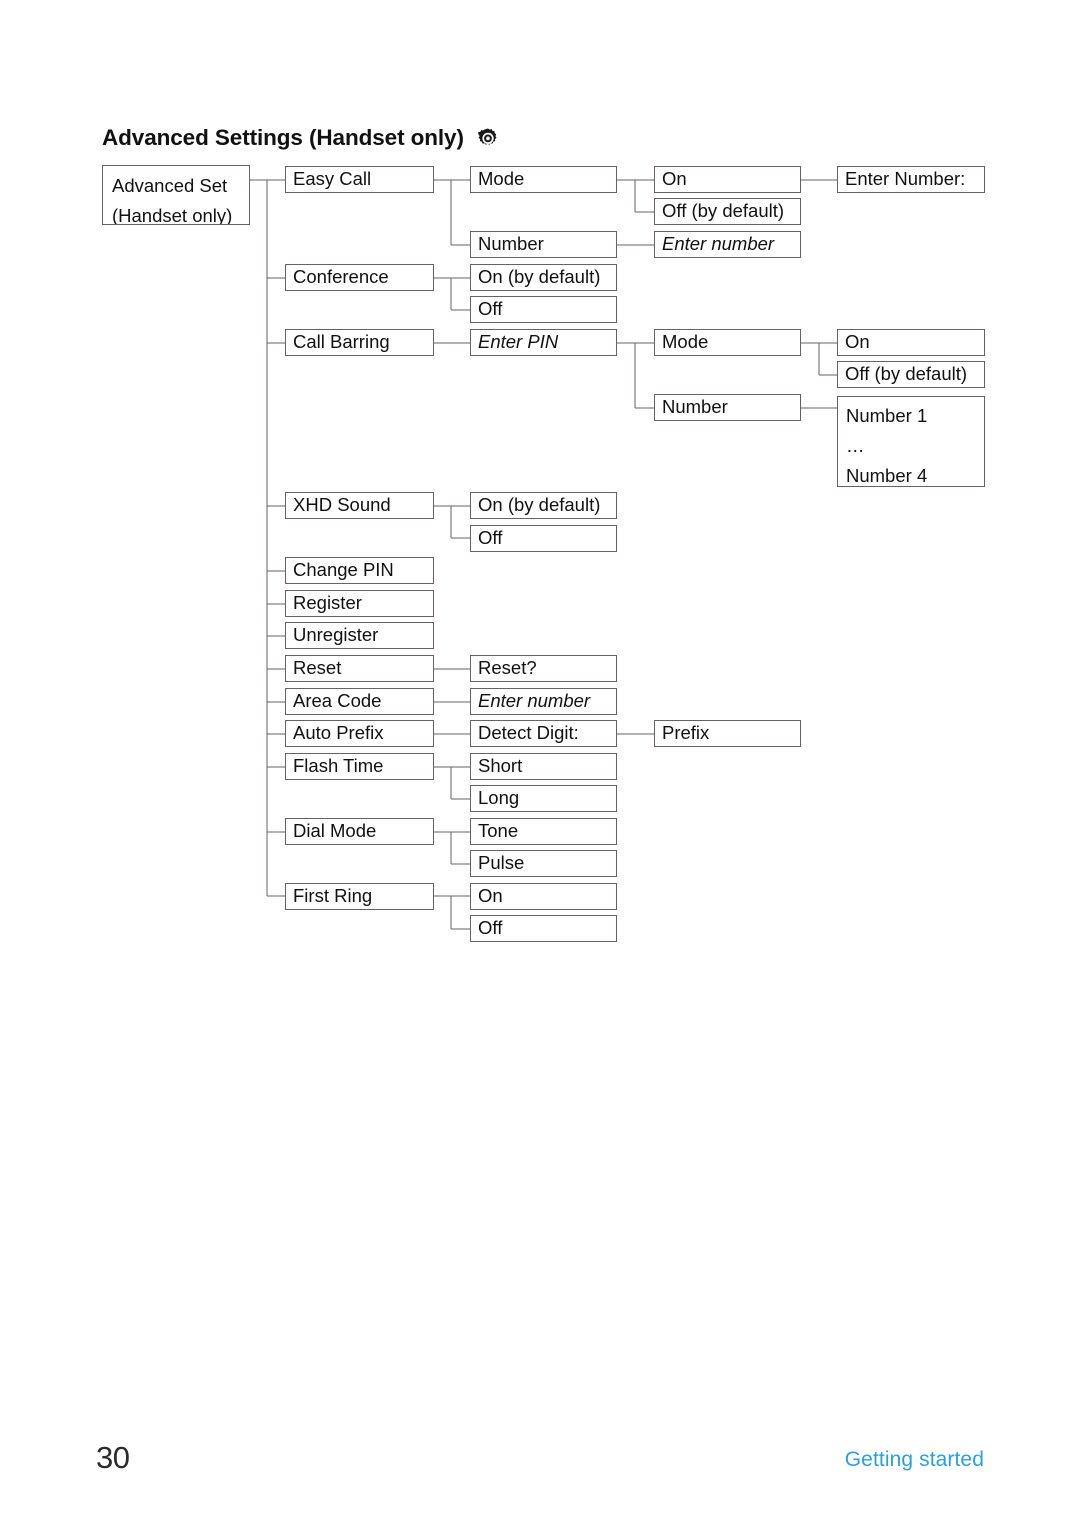 The height and width of the screenshot is (1525, 1080). What do you see at coordinates (342, 505) in the screenshot?
I see `tree-node-label: XHD Sound` at bounding box center [342, 505].